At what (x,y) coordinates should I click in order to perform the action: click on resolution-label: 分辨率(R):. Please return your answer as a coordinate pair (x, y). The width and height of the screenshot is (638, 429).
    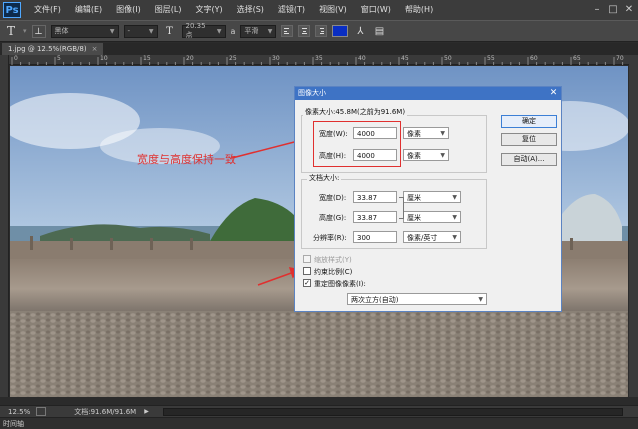
    Looking at the image, I should click on (330, 238).